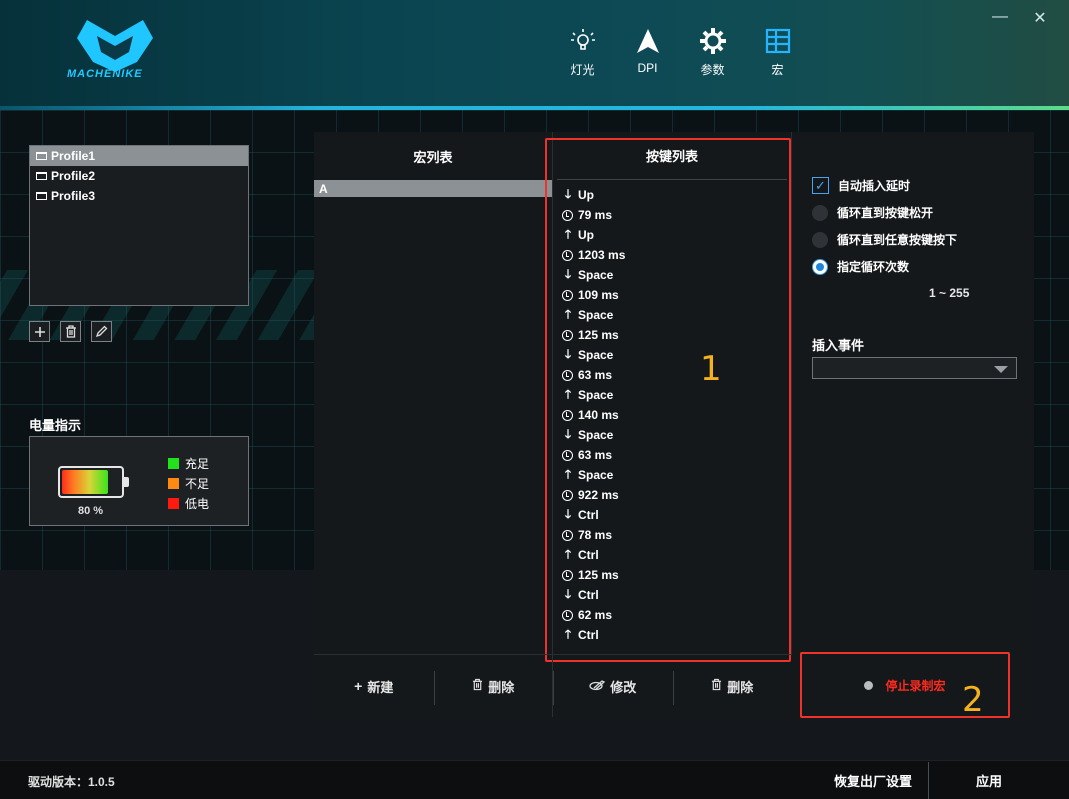 The height and width of the screenshot is (799, 1069). What do you see at coordinates (838, 345) in the screenshot?
I see `insert-event-label: 插入事件` at bounding box center [838, 345].